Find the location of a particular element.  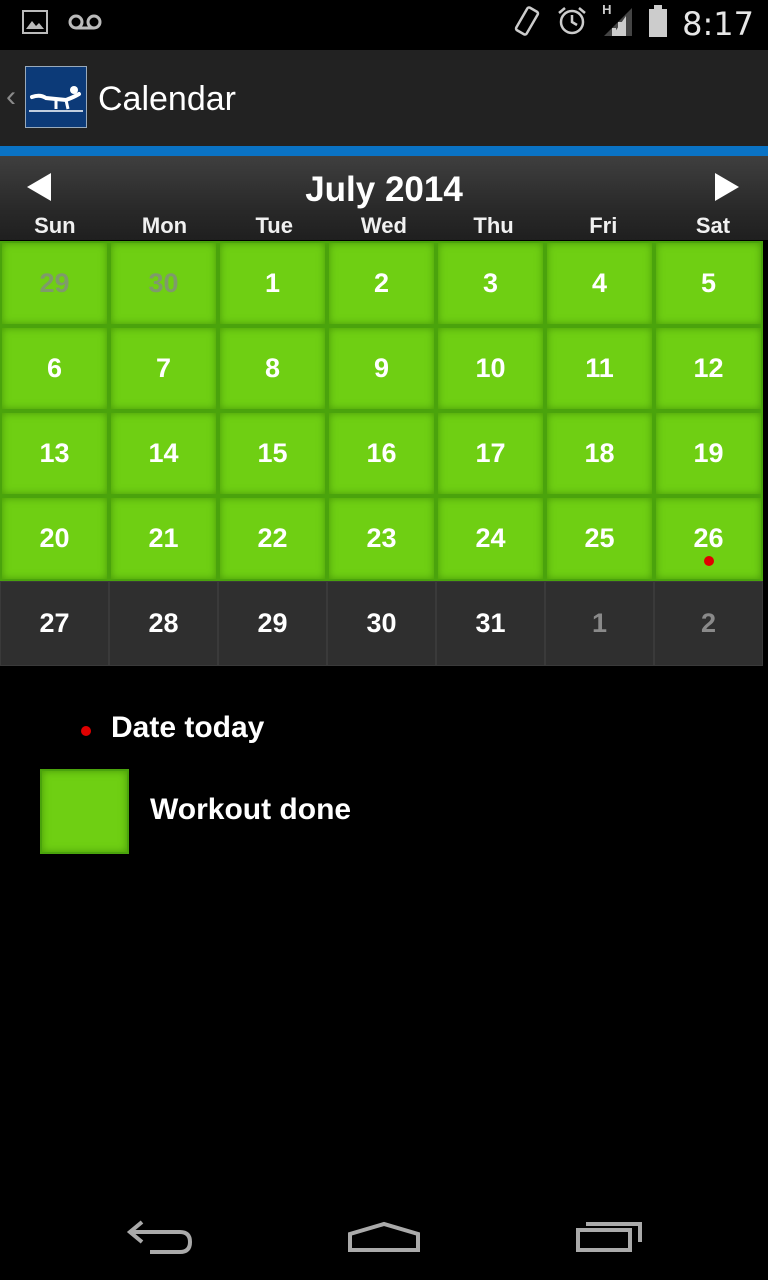

day-number: 14 is located at coordinates (163, 453).